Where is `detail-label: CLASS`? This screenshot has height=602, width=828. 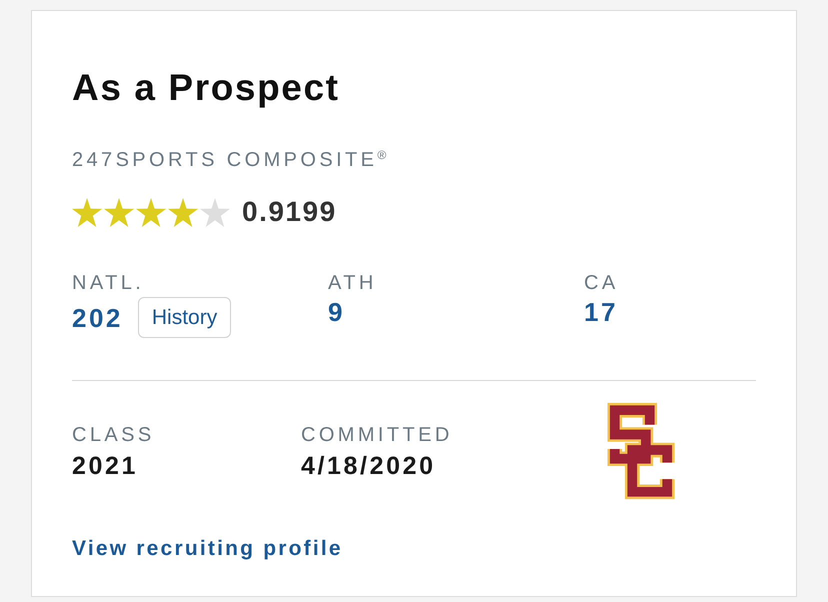
detail-label: CLASS is located at coordinates (114, 435).